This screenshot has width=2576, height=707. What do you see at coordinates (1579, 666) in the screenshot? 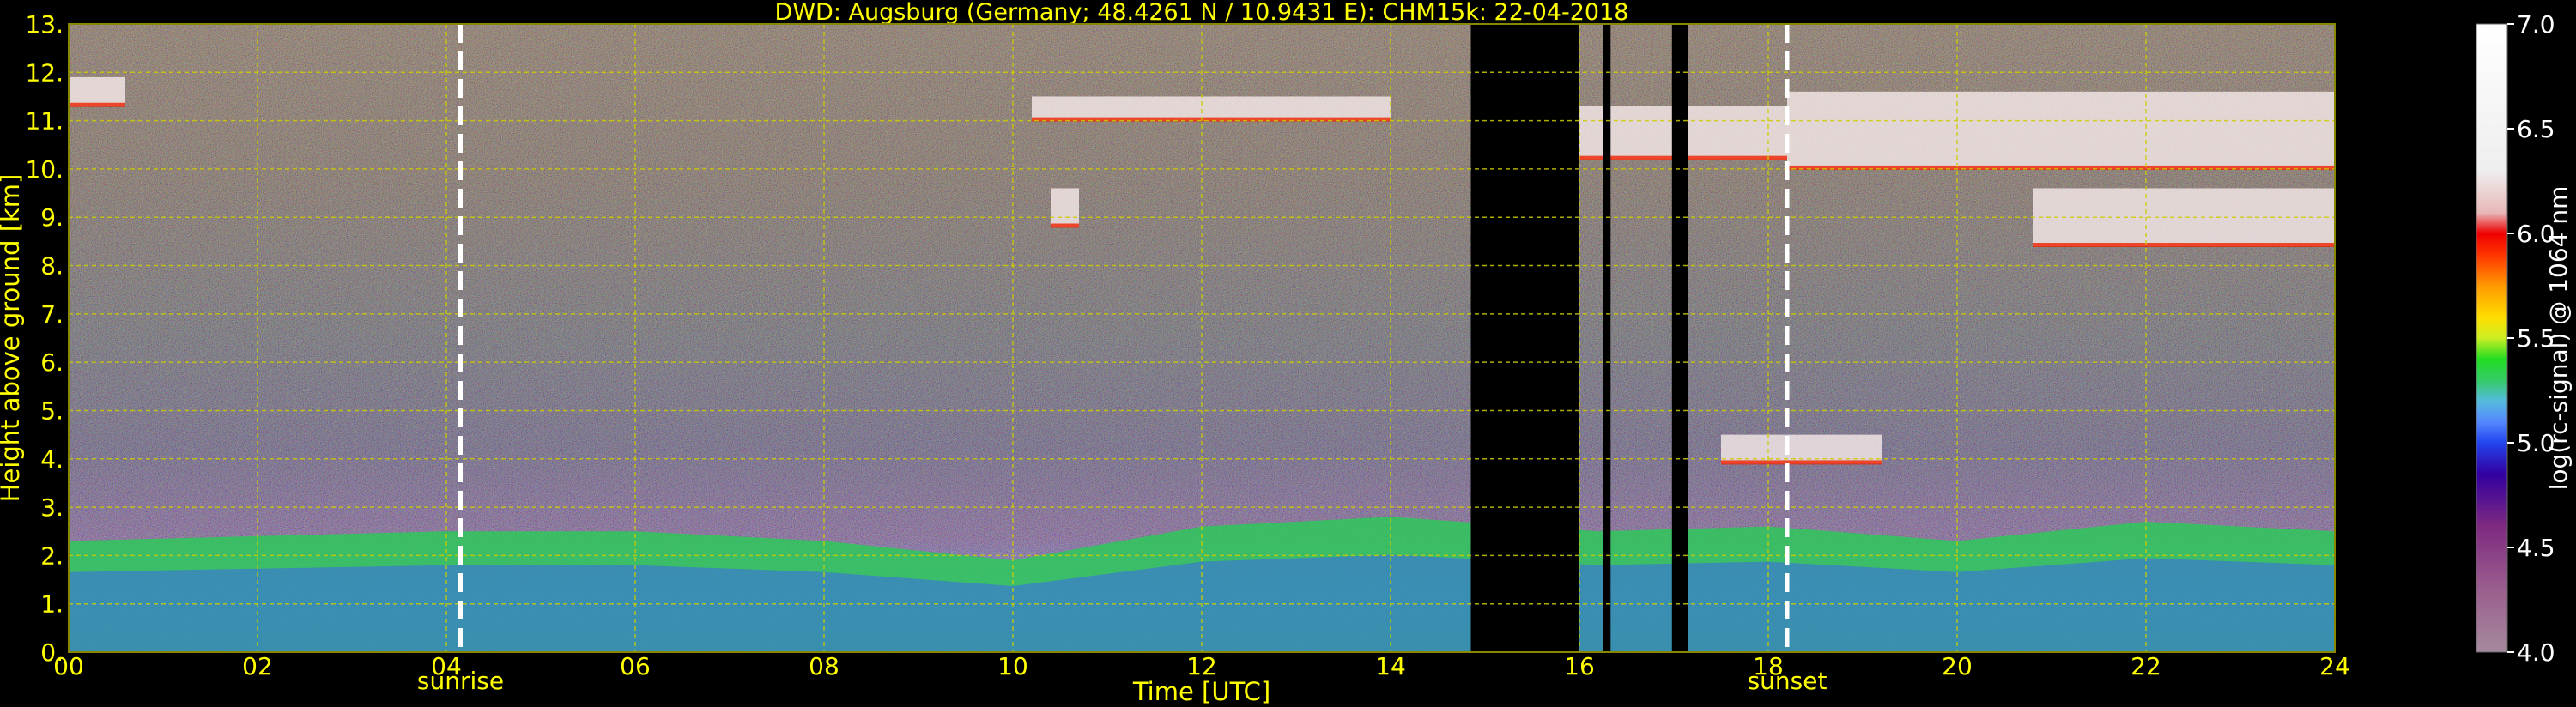
I see `x-tick-label: 16` at bounding box center [1579, 666].